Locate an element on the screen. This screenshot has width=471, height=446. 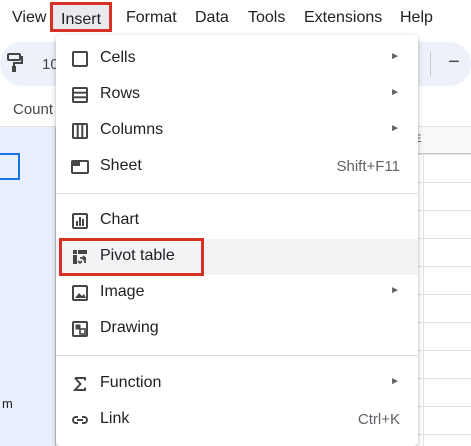
menu-item-label: Pivot table is located at coordinates (137, 255).